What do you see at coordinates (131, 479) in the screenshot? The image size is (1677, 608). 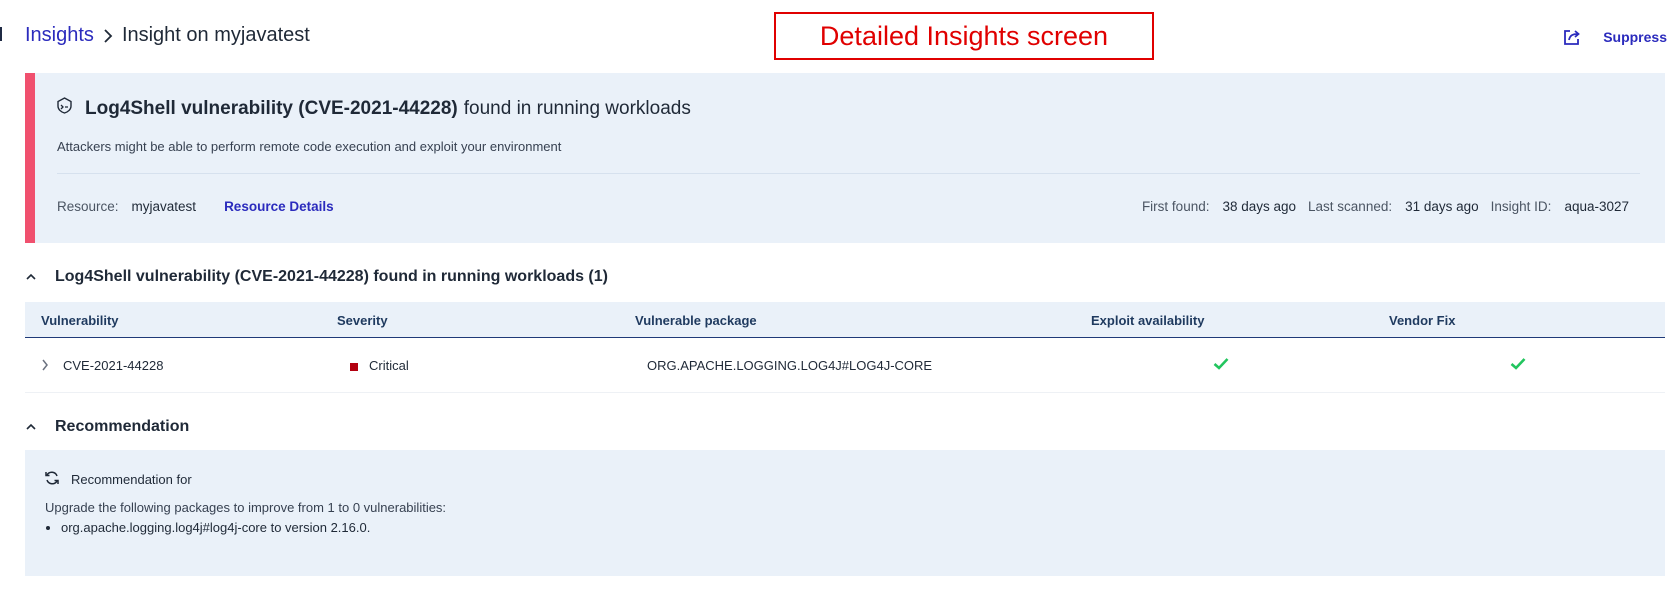 I see `recommendation-heading-text: Recommendation for` at bounding box center [131, 479].